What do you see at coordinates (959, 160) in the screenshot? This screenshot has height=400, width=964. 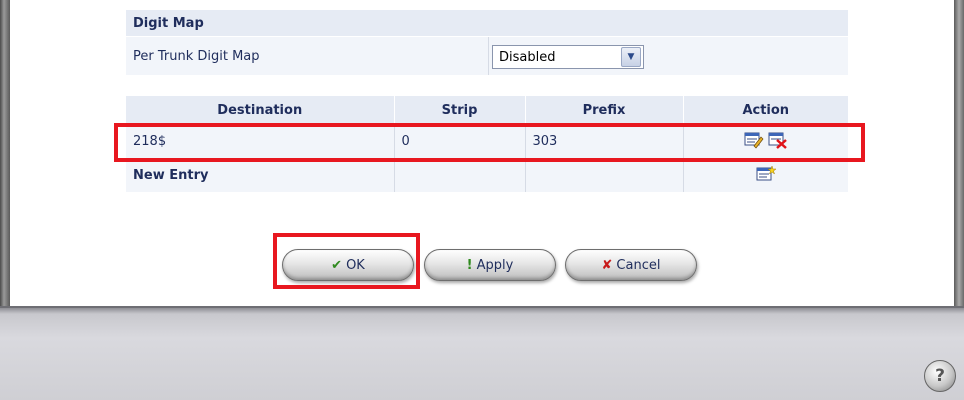 I see `window-frame-right` at bounding box center [959, 160].